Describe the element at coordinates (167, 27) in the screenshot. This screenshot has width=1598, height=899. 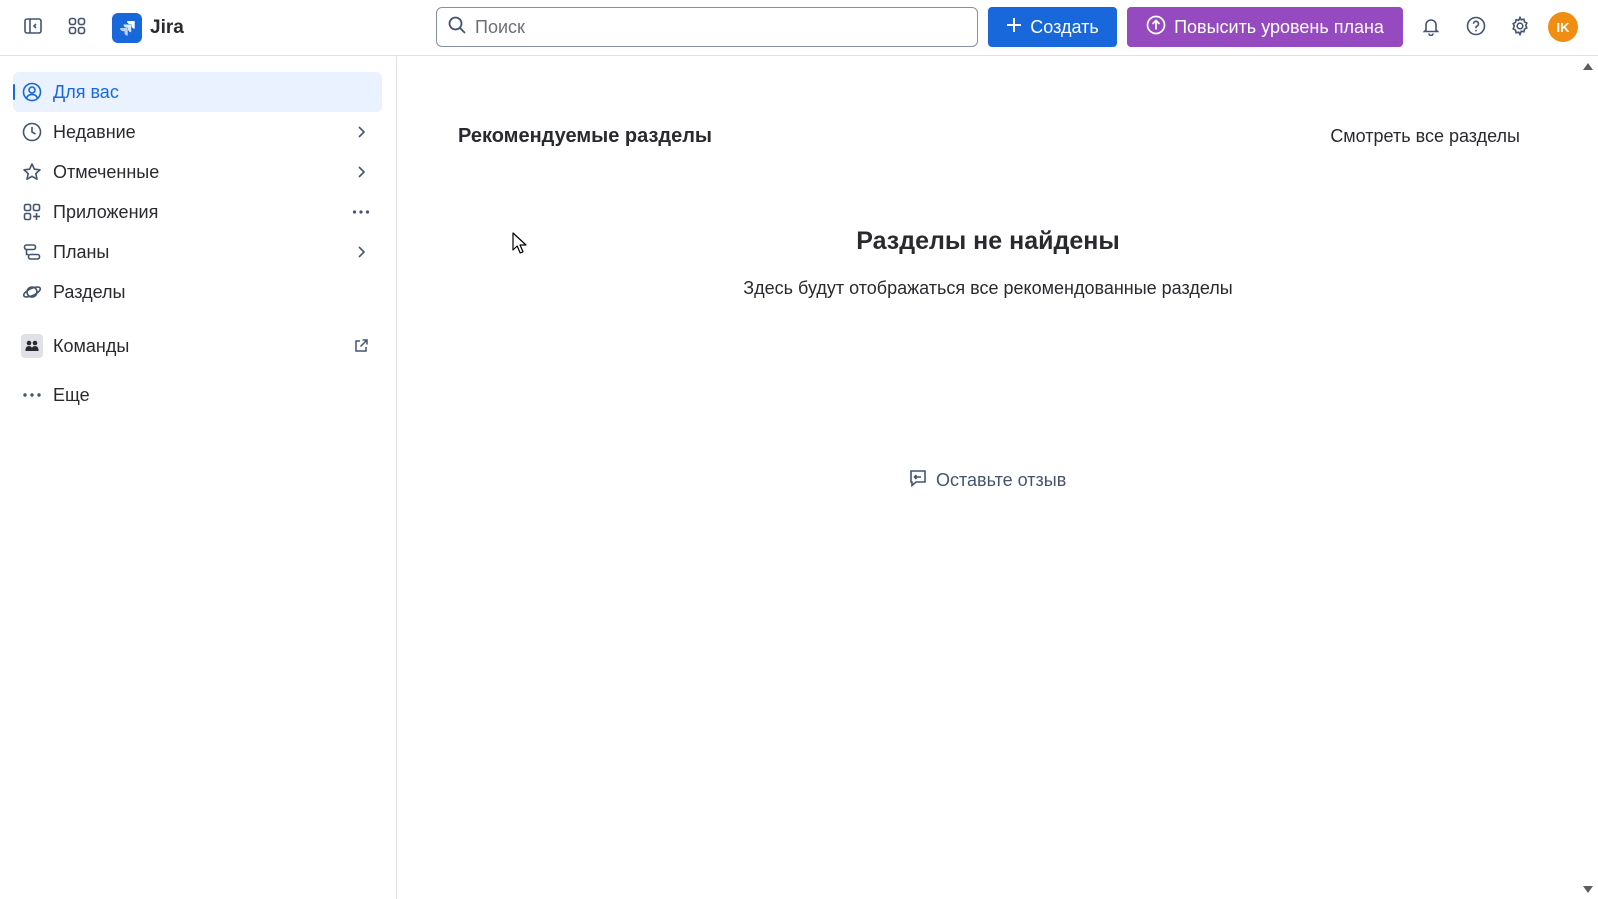
I see `app-name: Jira` at that location.